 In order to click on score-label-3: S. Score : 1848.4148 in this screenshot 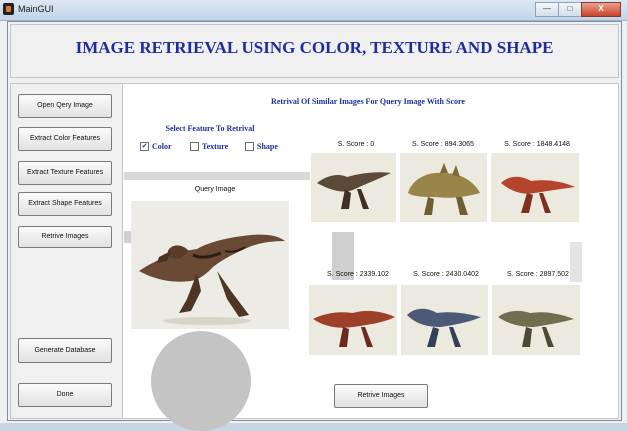, I will do `click(537, 144)`.